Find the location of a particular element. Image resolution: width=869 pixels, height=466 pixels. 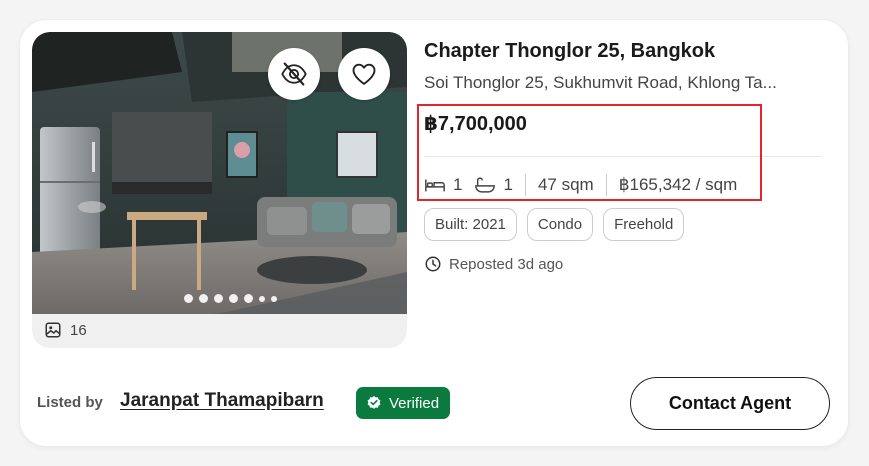

eye-off-icon is located at coordinates (294, 74).